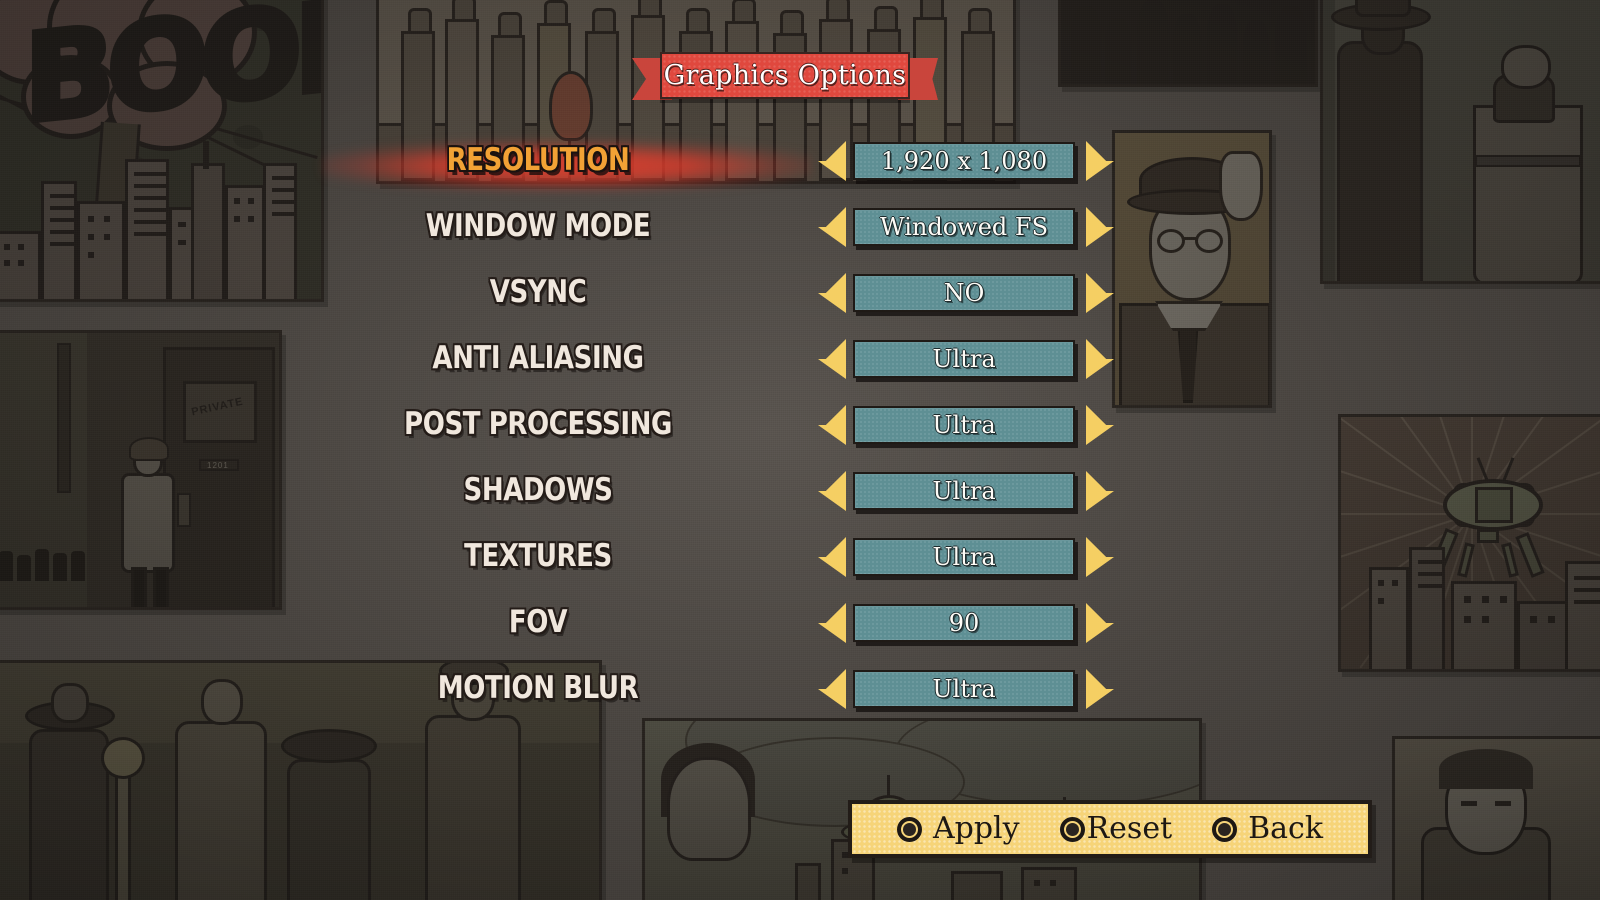 This screenshot has height=900, width=1600. I want to click on setting-row-motion-blur: MOTION BLUR Ultra, so click(800, 695).